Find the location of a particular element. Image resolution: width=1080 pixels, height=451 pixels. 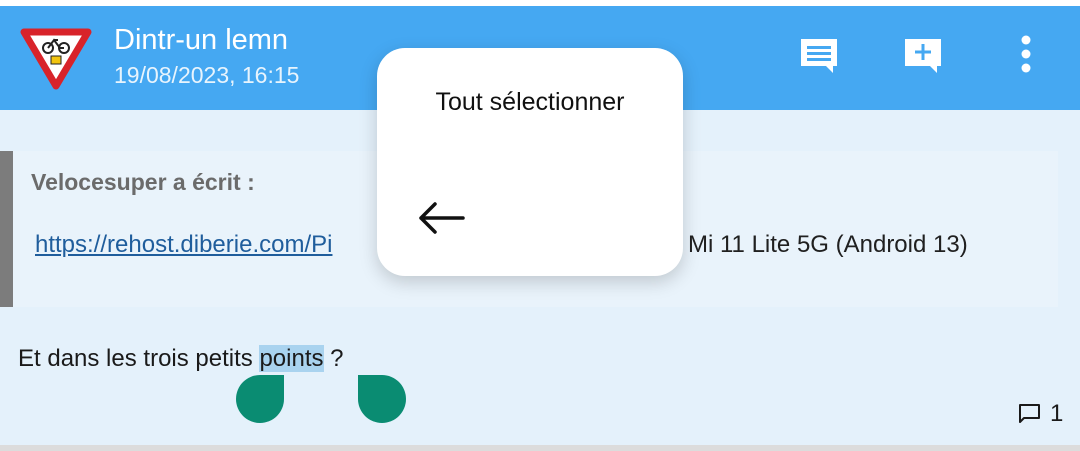

bicycle-warning-sign-icon is located at coordinates (56, 58).